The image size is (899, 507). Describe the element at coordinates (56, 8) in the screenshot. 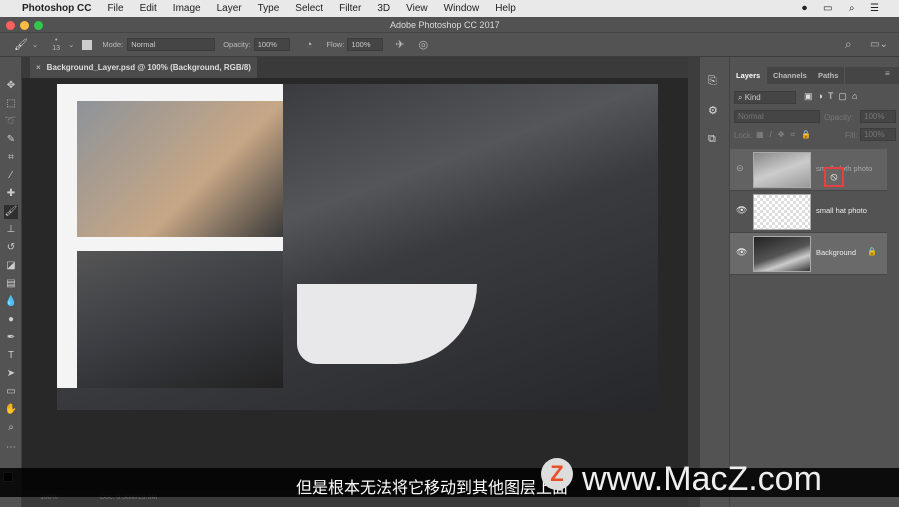

I see `menu-app: Photoshop CC` at that location.